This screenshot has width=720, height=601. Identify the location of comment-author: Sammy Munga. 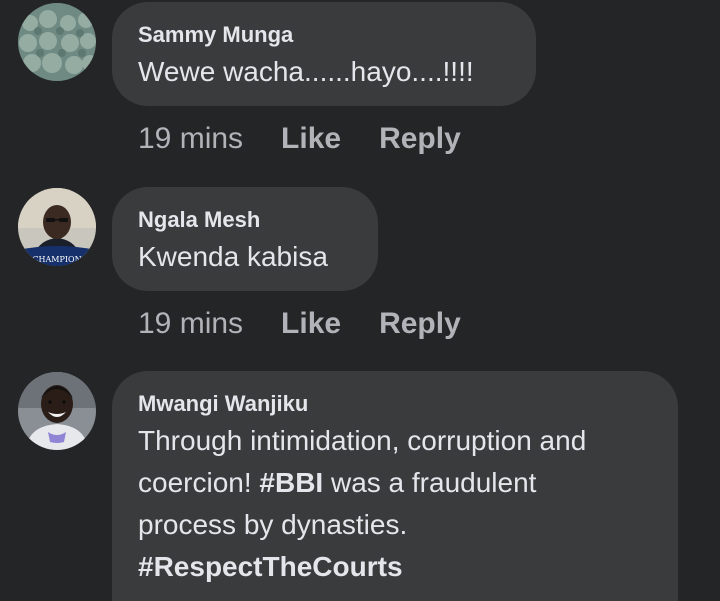
(324, 35).